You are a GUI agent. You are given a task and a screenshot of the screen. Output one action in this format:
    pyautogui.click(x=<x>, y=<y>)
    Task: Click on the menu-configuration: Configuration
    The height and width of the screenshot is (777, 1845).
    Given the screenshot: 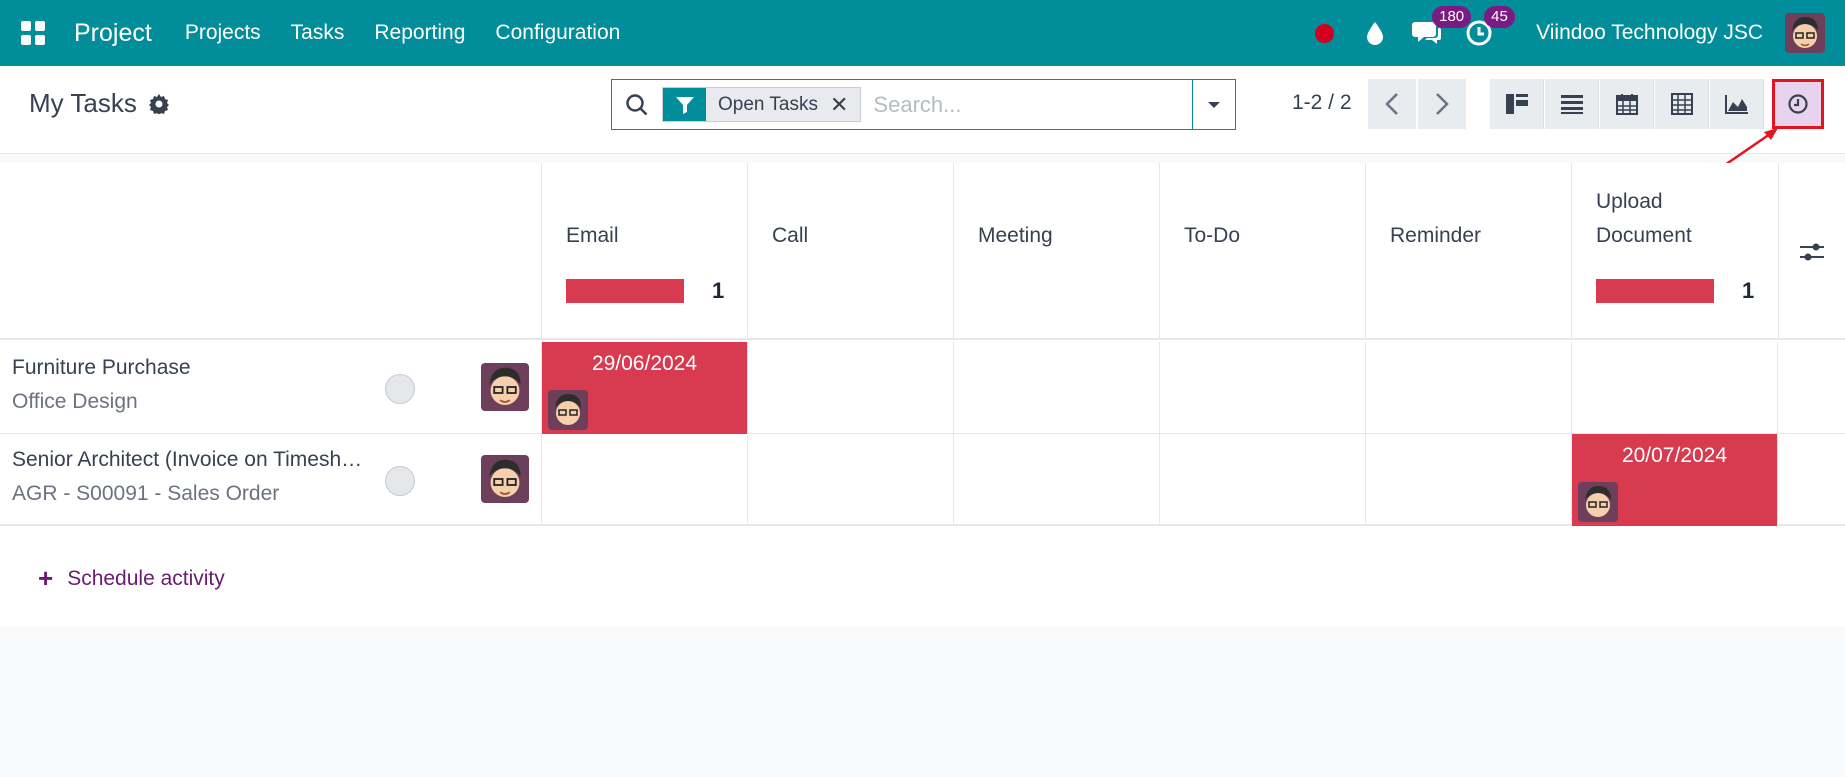 What is the action you would take?
    pyautogui.click(x=557, y=33)
    